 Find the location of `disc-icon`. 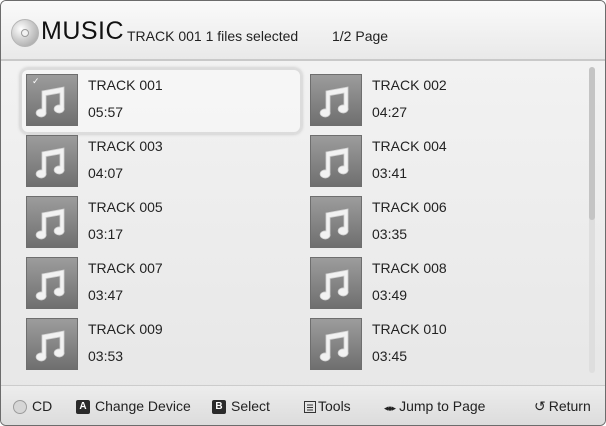

disc-icon is located at coordinates (25, 33).